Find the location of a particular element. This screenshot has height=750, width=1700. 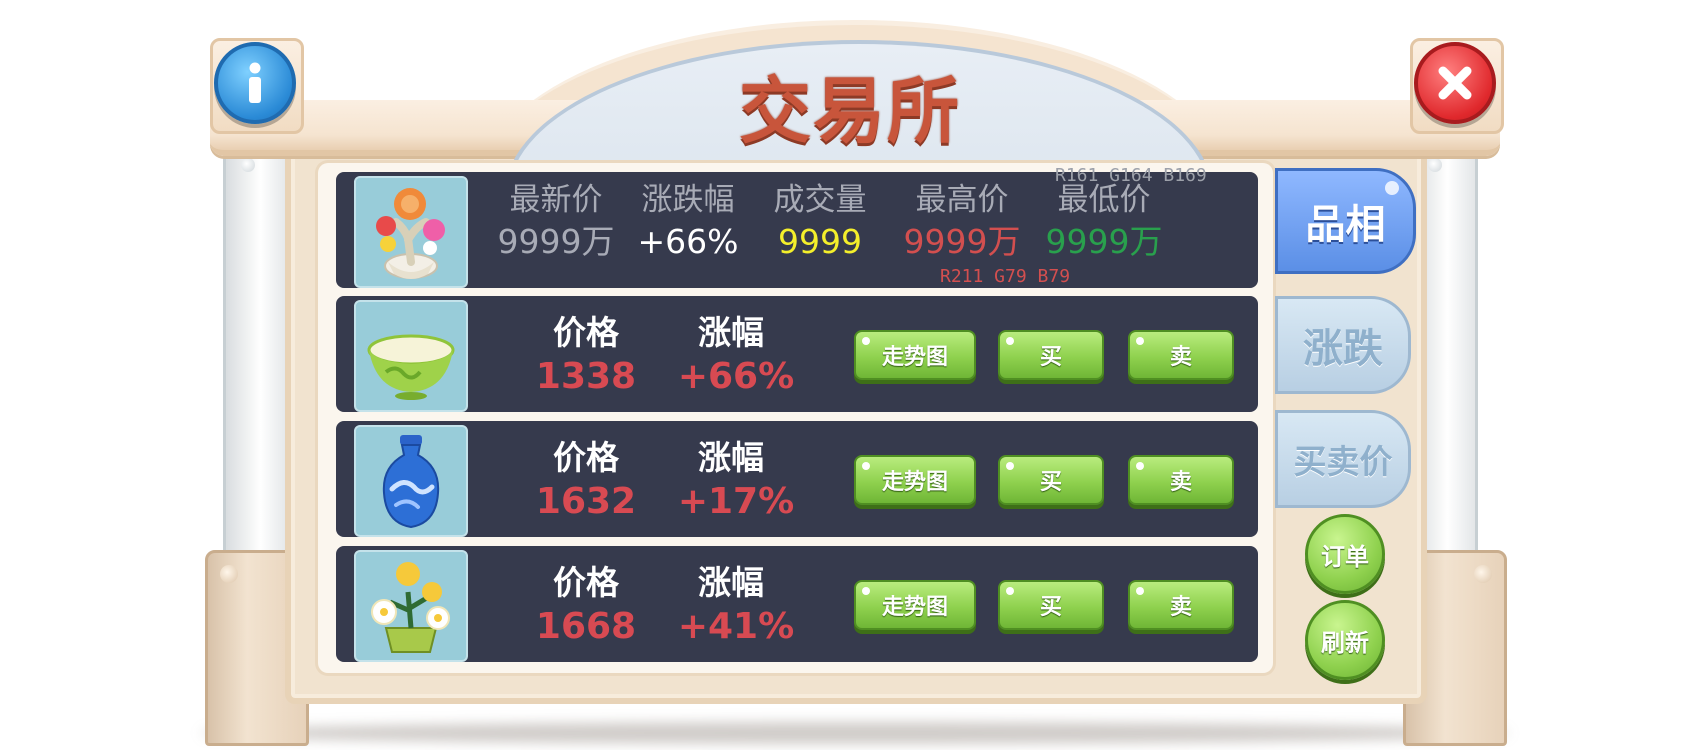

stat-change: 涨跌幅 +66% is located at coordinates (688, 222).